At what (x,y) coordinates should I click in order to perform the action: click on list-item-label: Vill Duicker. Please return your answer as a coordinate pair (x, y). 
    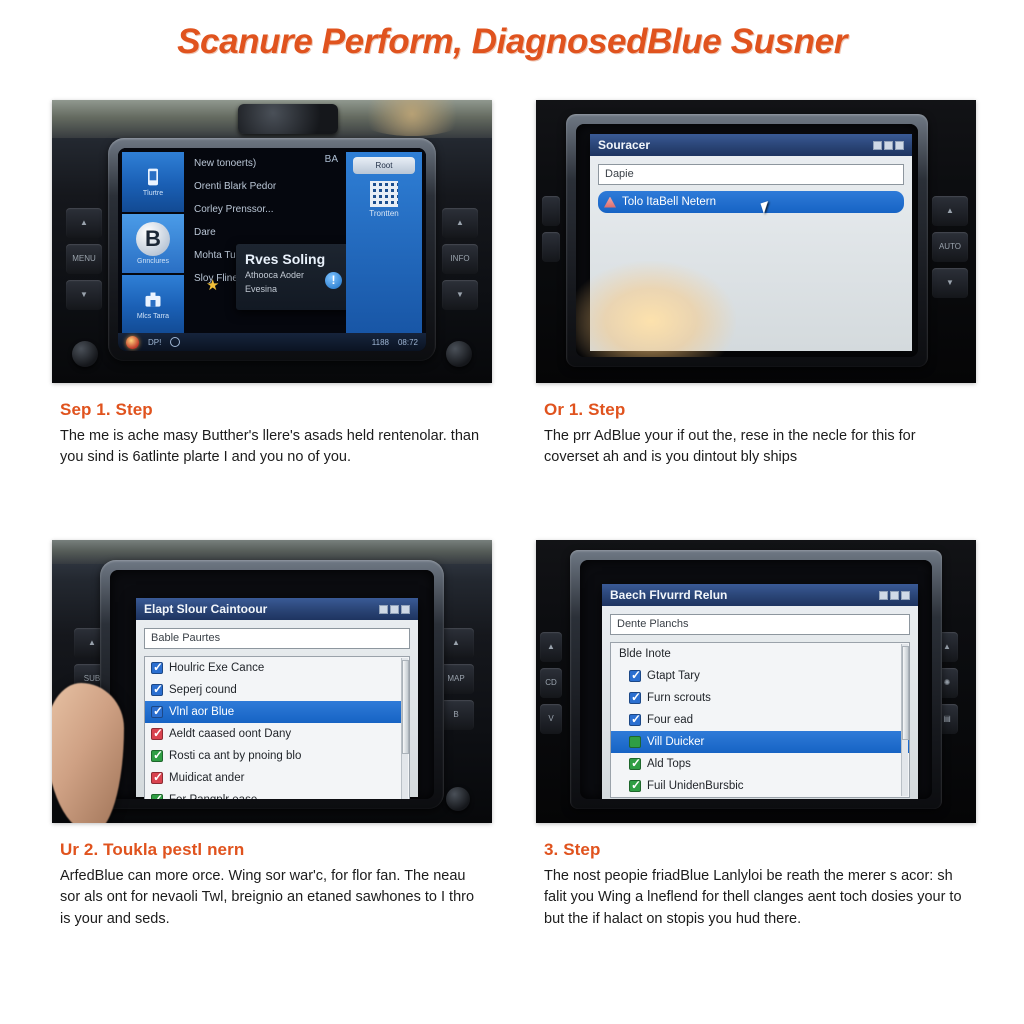
    Looking at the image, I should click on (676, 742).